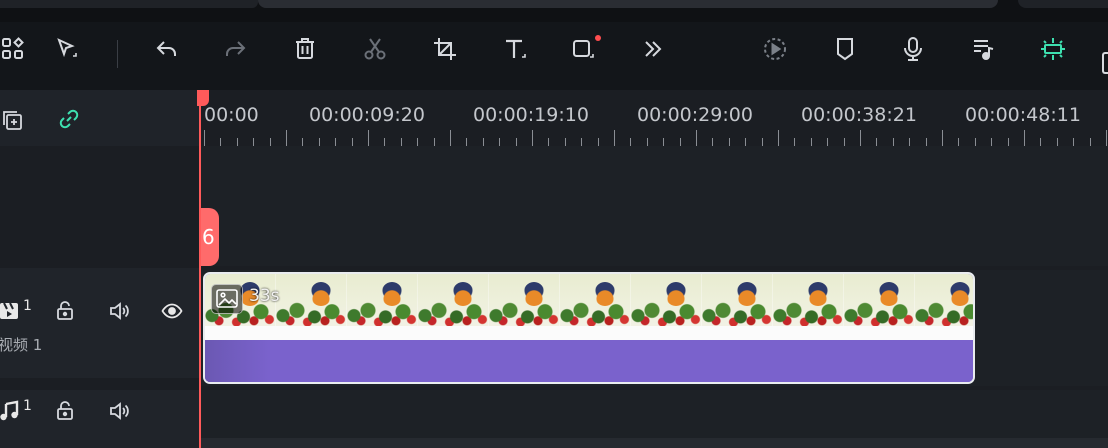 Image resolution: width=1108 pixels, height=448 pixels. What do you see at coordinates (11, 311) in the screenshot?
I see `video-track-icon` at bounding box center [11, 311].